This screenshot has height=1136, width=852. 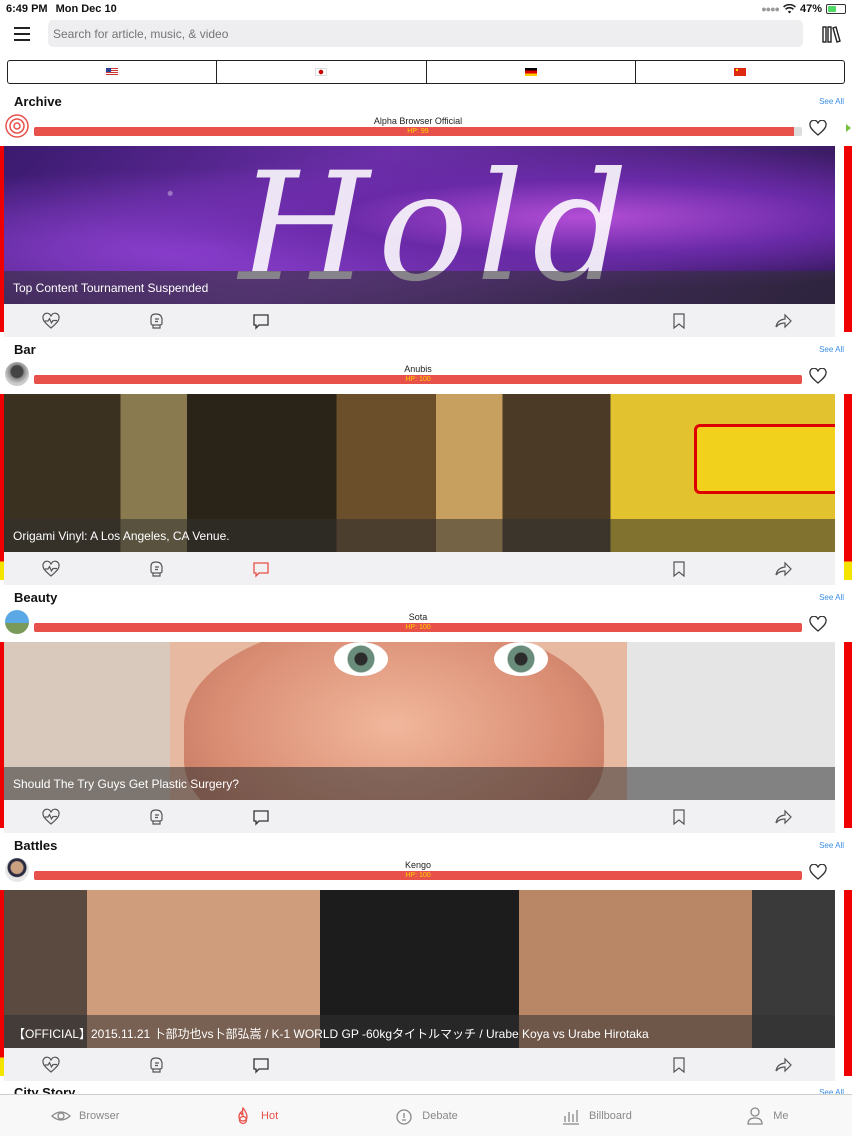 I want to click on tab-region-germany, so click(x=531, y=72).